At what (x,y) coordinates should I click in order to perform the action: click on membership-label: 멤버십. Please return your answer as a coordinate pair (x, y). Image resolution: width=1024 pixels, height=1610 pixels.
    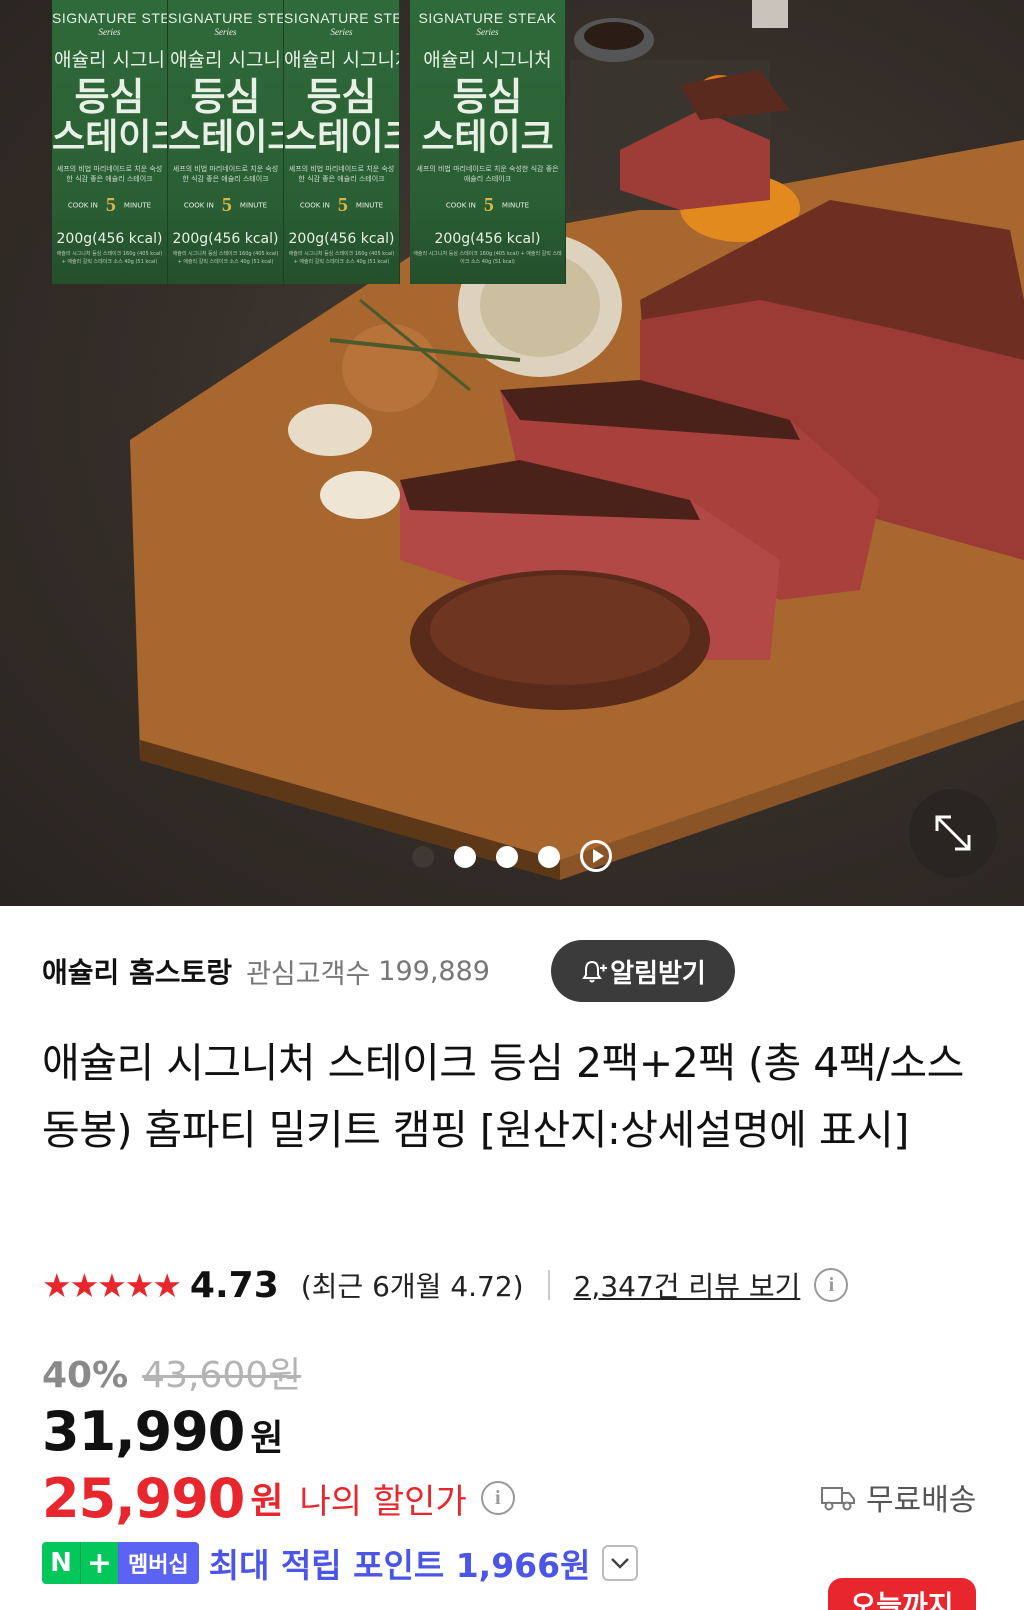
    Looking at the image, I should click on (158, 1563).